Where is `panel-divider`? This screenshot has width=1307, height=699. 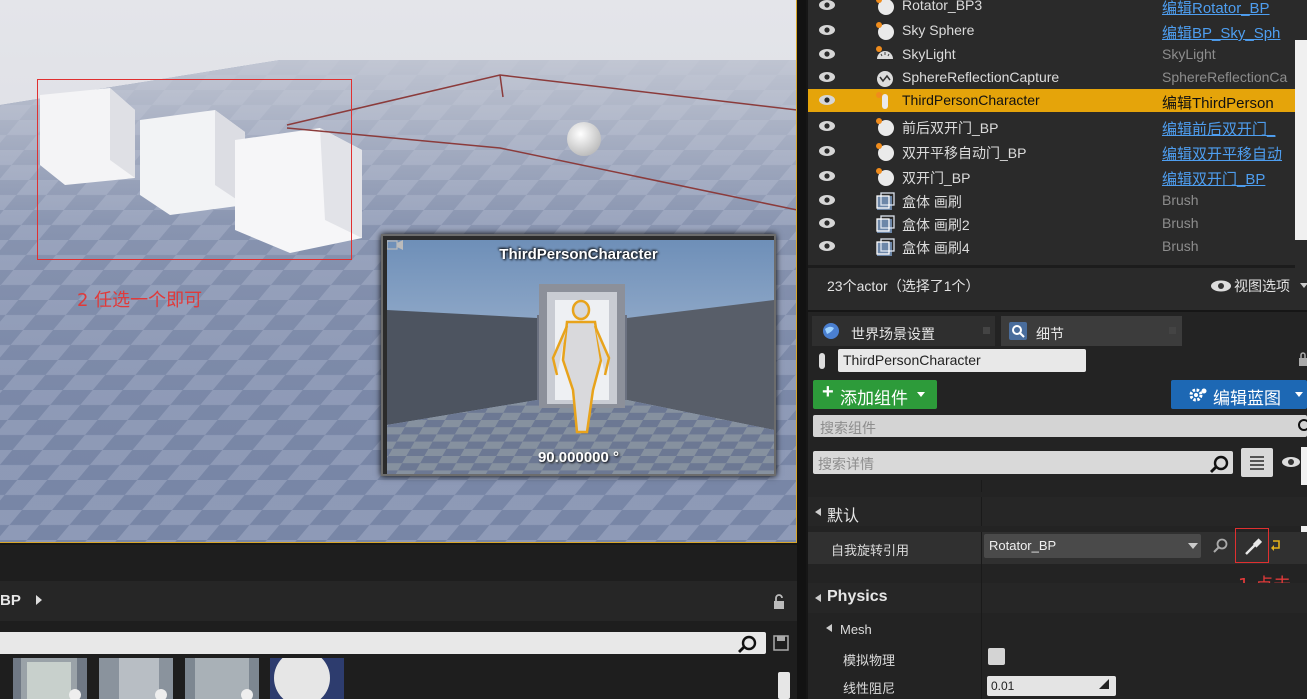 panel-divider is located at coordinates (801, 349).